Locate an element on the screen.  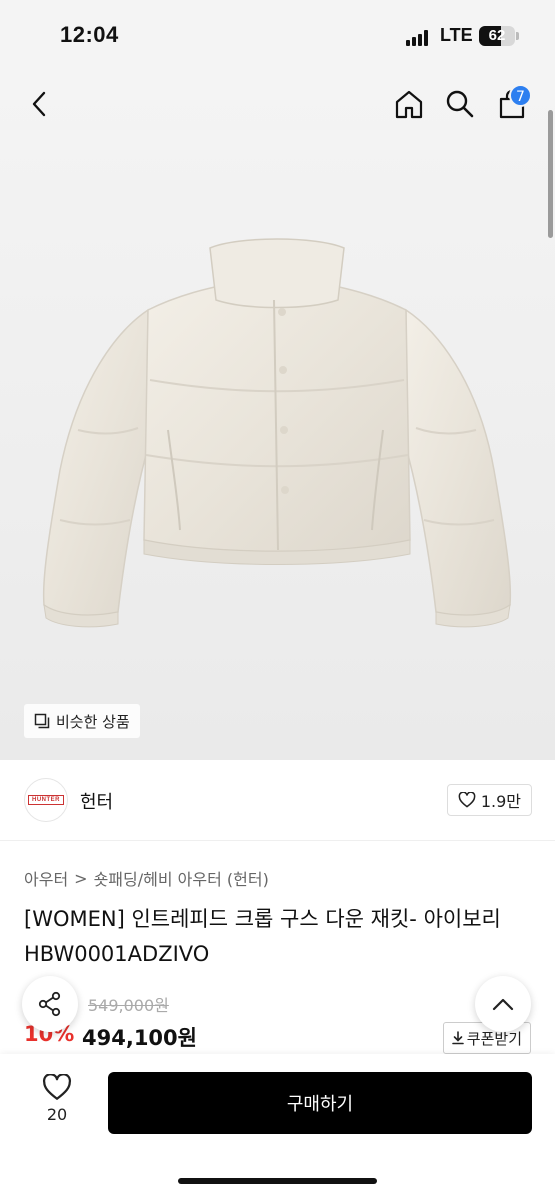
brand-like-button: 1.9만 is located at coordinates (489, 800).